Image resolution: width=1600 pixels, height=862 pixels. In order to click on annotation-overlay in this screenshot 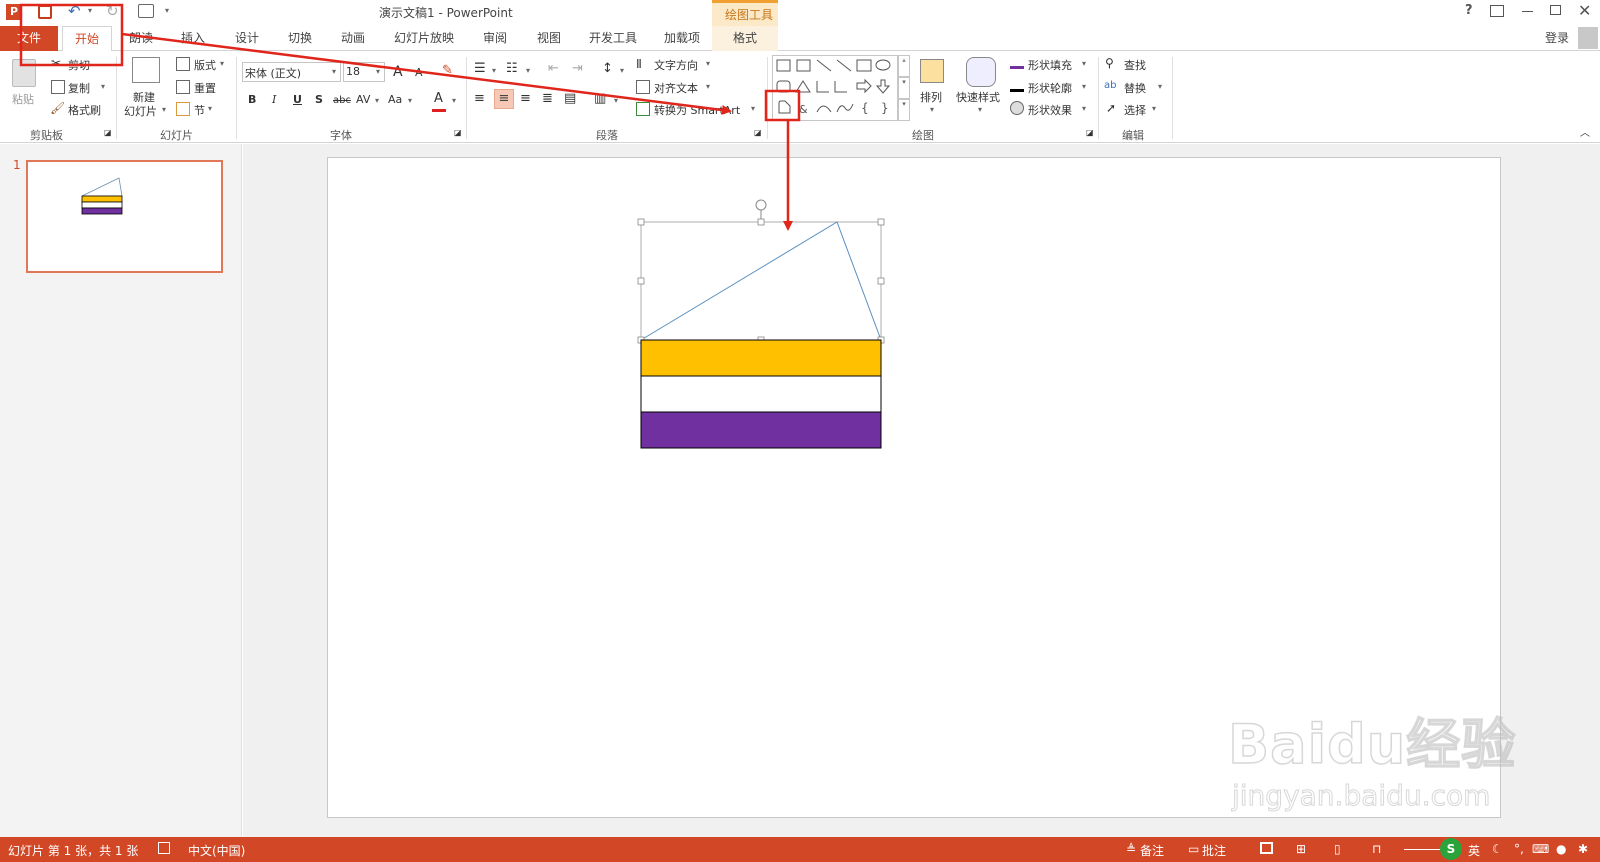, I will do `click(410, 117)`.